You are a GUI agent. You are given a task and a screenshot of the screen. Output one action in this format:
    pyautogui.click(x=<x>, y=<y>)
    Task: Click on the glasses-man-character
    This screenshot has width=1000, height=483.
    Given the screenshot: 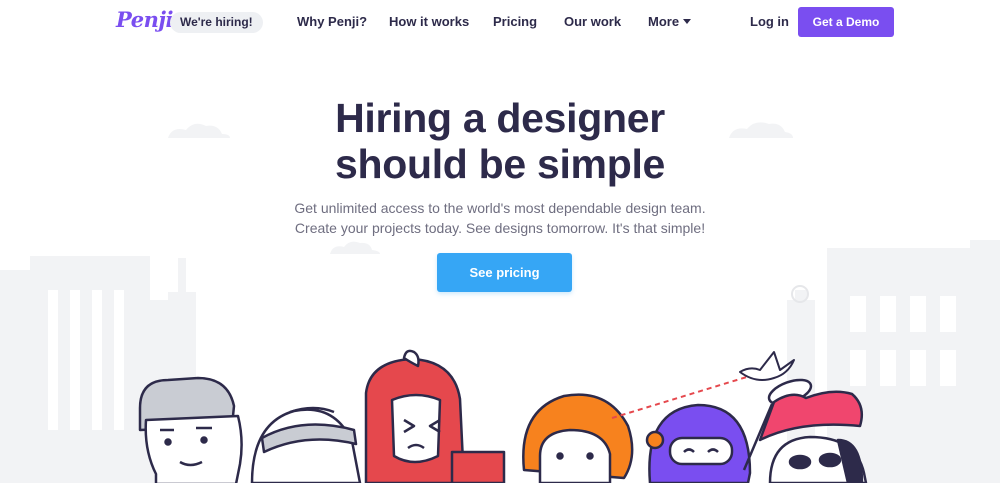 What is the action you would take?
    pyautogui.click(x=190, y=429)
    